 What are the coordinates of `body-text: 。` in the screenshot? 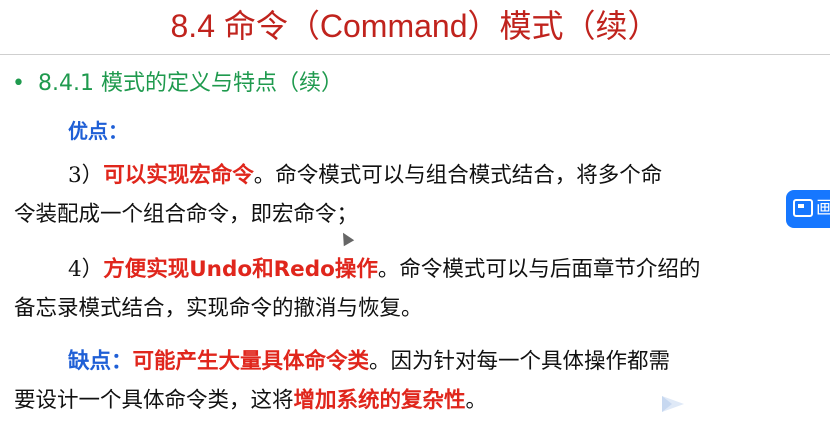 It's located at (476, 400).